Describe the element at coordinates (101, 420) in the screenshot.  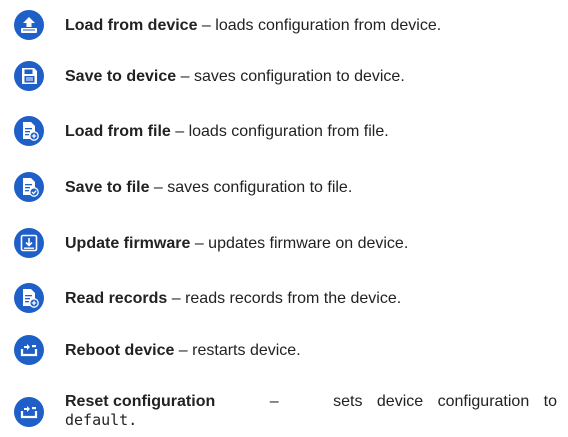
I see `item-description-continued: default.` at that location.